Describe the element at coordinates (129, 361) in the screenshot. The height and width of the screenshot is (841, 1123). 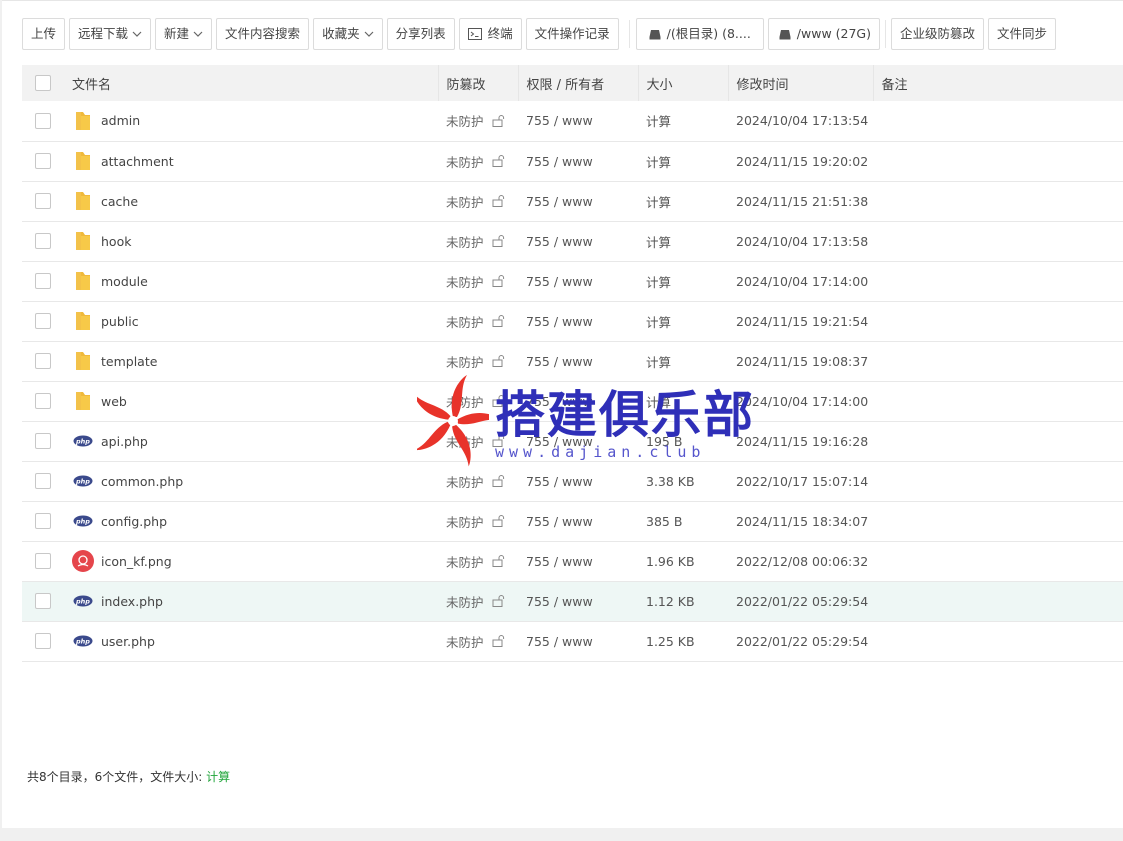
I see `file-name: template` at that location.